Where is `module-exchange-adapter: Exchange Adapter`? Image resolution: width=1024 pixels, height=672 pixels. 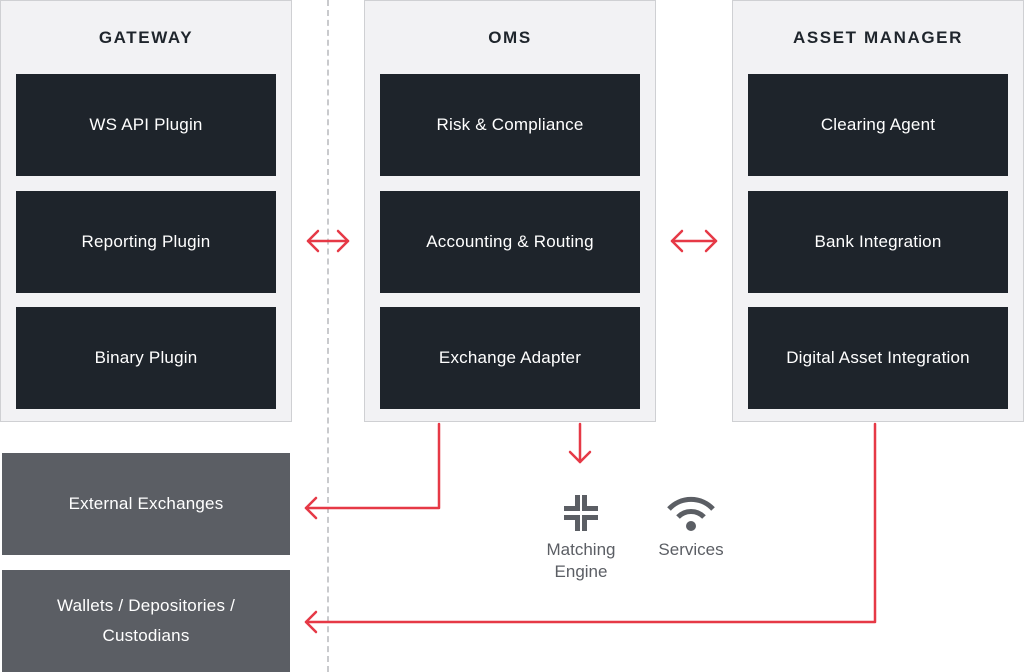
module-exchange-adapter: Exchange Adapter is located at coordinates (510, 358).